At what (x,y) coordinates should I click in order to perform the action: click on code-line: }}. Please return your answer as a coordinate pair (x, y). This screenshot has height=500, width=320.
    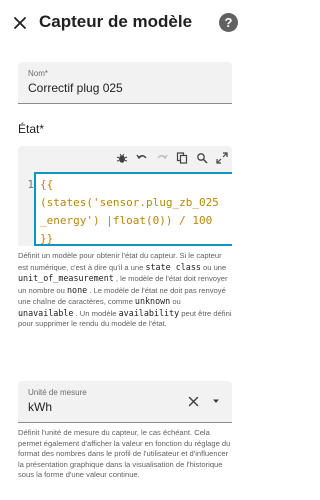
    Looking at the image, I should click on (47, 238).